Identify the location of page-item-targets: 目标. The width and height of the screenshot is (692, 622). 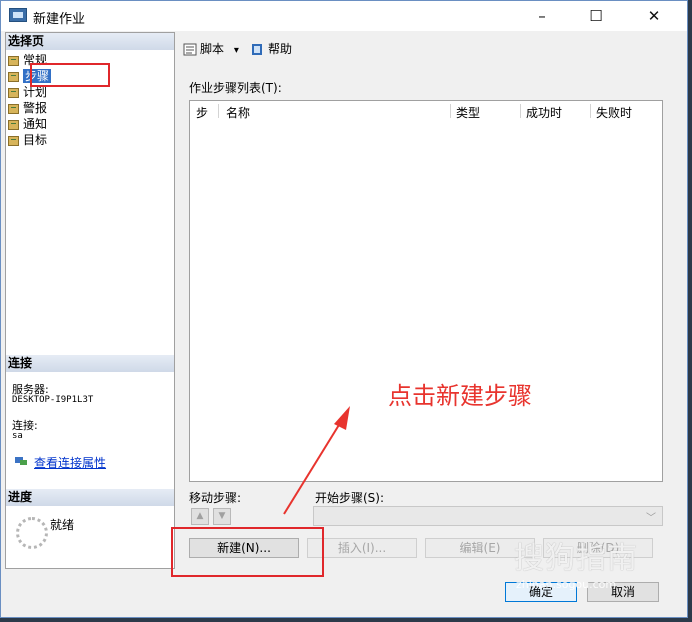
(27, 140).